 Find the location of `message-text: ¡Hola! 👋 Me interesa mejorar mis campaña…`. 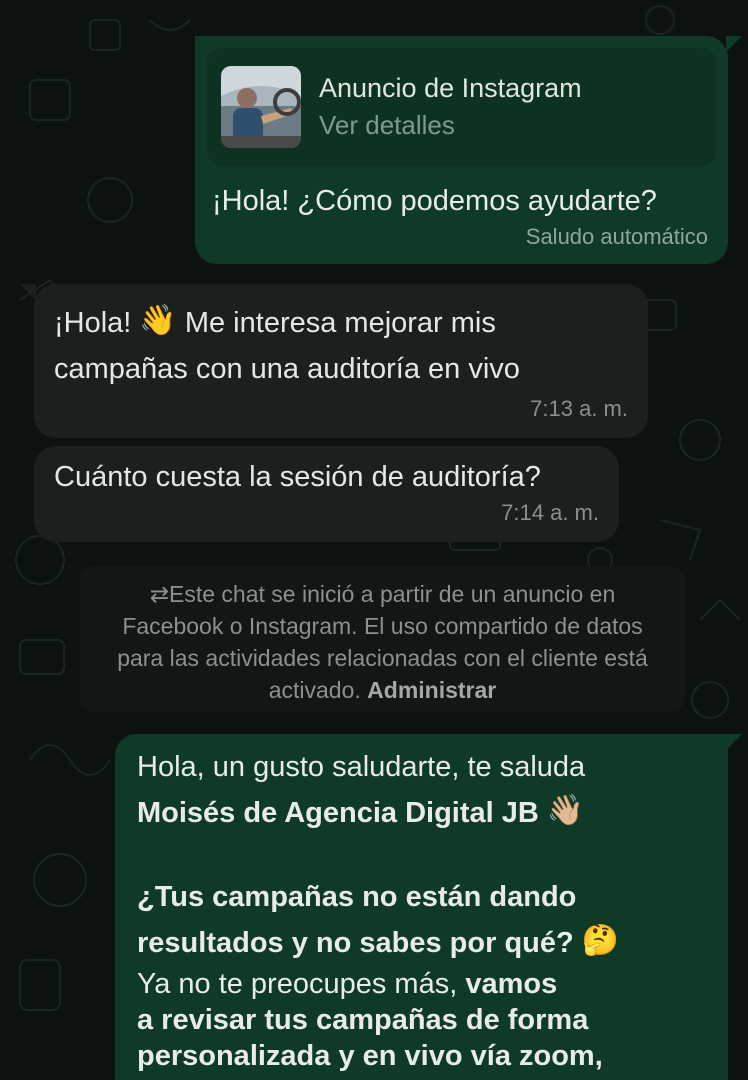

message-text: ¡Hola! 👋 Me interesa mejorar mis campaña… is located at coordinates (341, 346).